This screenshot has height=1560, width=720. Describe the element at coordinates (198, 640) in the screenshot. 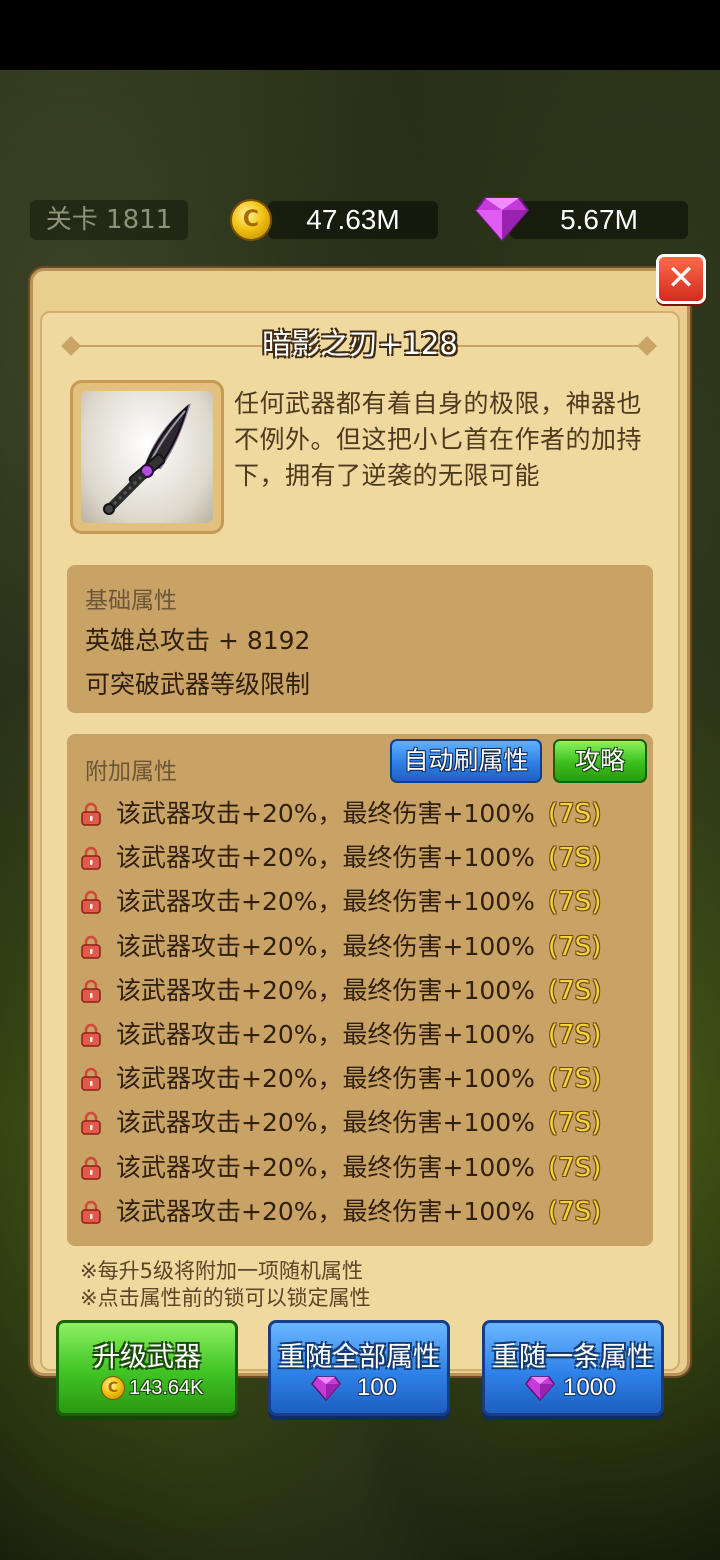

I see `base-attribute-line: 英雄总攻击 + 8192` at that location.